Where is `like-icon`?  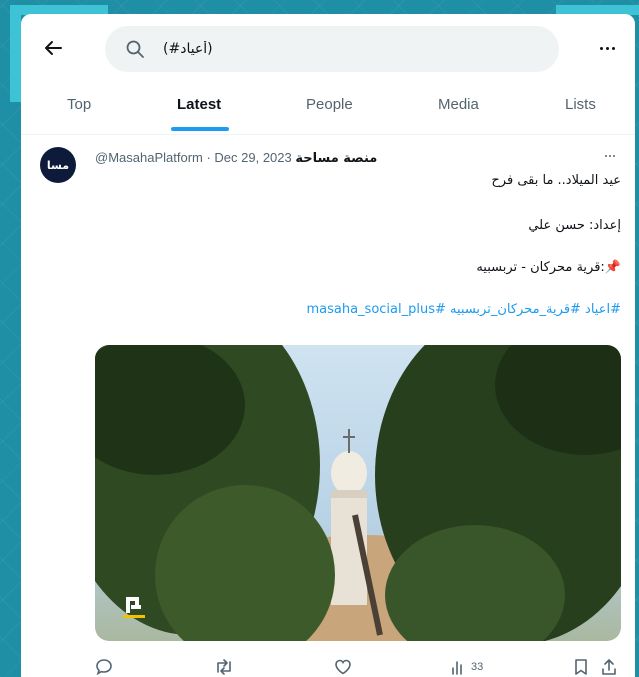
like-icon is located at coordinates (343, 667).